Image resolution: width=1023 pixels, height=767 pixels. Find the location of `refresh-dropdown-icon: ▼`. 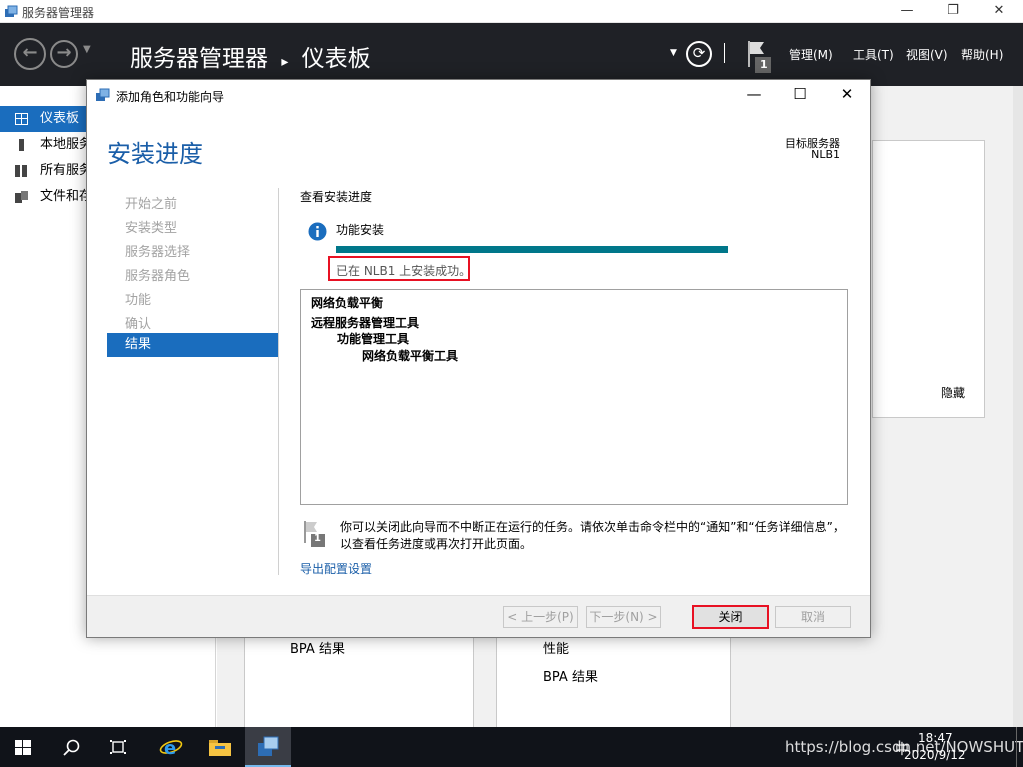

refresh-dropdown-icon: ▼ is located at coordinates (673, 53).